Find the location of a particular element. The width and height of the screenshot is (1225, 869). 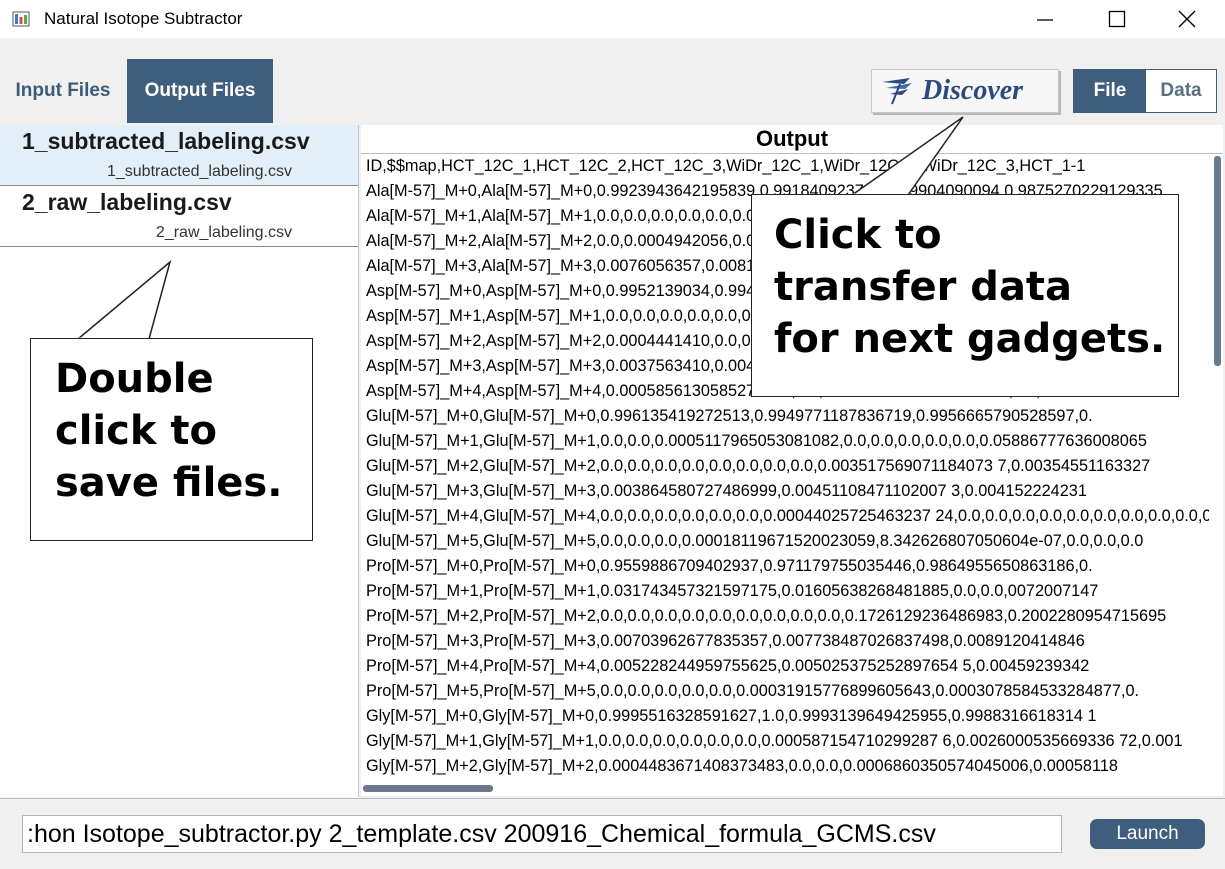

right-callout-tail is located at coordinates (906, 156).